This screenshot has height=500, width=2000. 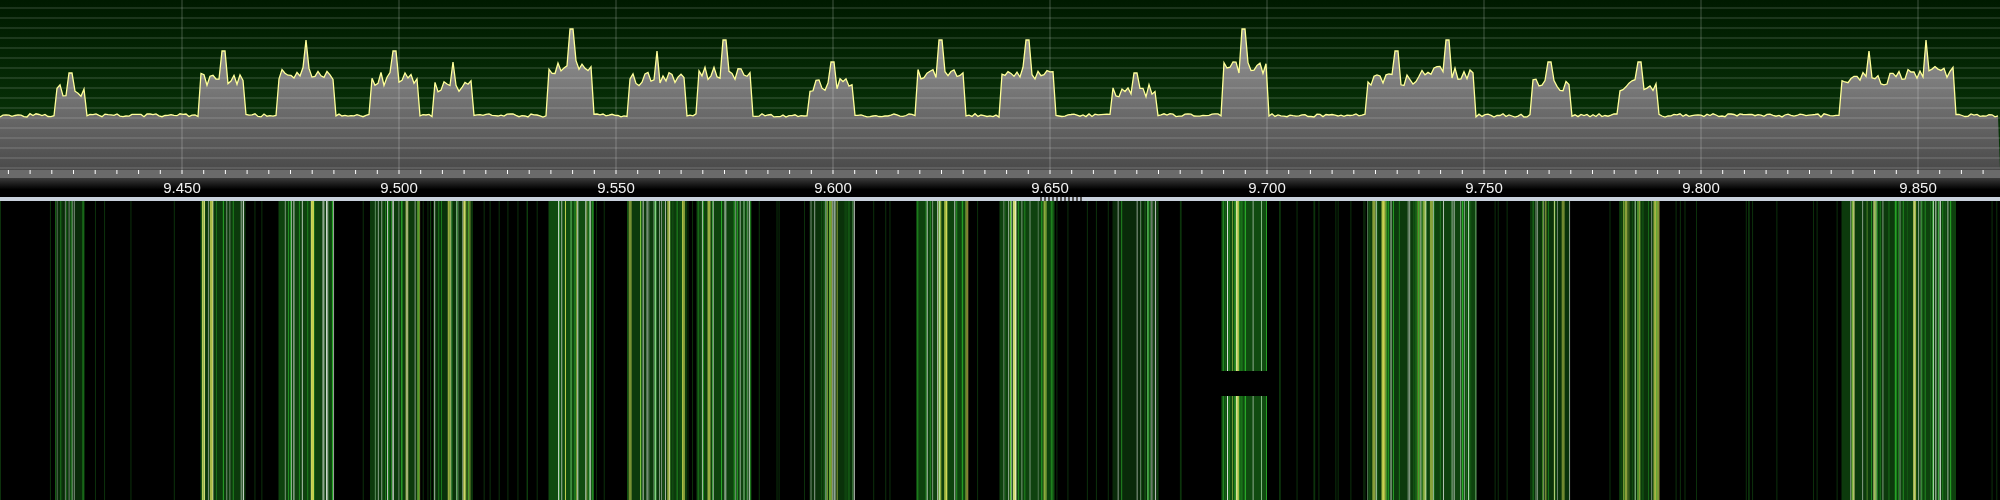 What do you see at coordinates (1267, 187) in the screenshot?
I see `frequency-label: 9.700` at bounding box center [1267, 187].